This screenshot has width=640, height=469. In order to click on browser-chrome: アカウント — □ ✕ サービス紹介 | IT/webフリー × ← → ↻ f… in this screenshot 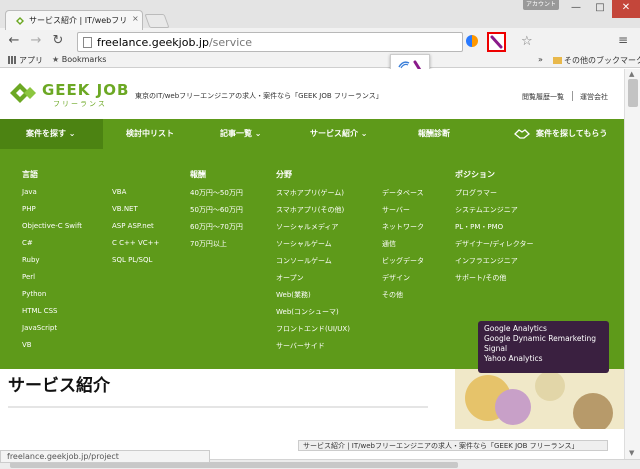, I will do `click(320, 34)`.